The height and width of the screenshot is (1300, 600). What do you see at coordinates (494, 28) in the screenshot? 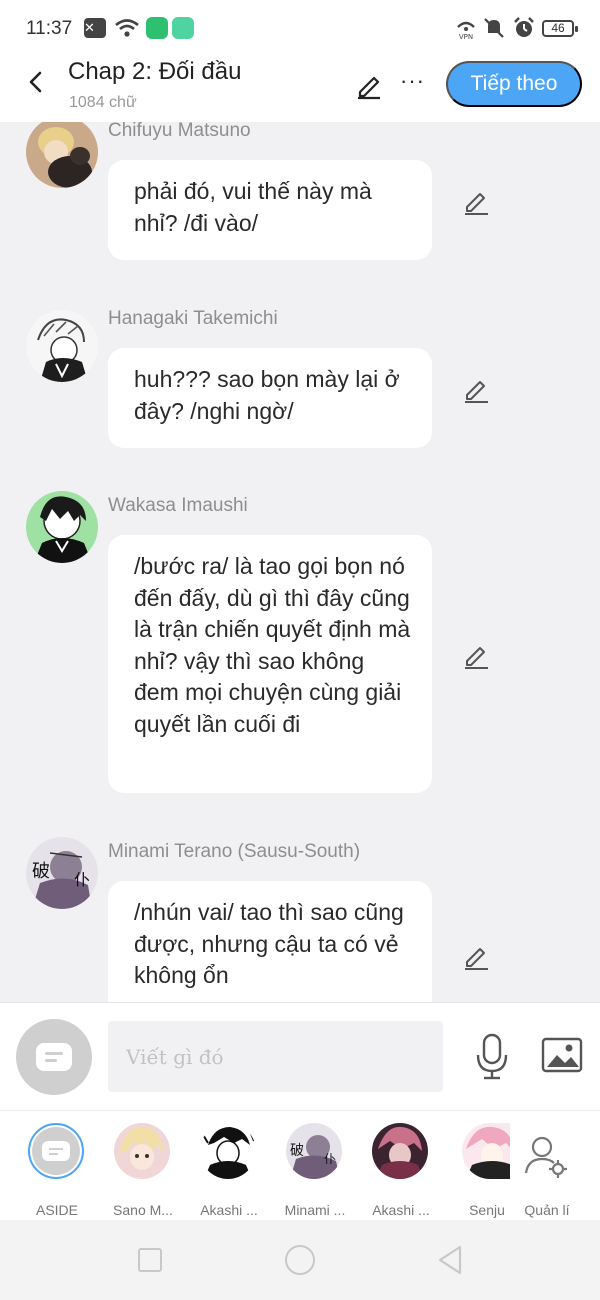
I see `mute-icon` at bounding box center [494, 28].